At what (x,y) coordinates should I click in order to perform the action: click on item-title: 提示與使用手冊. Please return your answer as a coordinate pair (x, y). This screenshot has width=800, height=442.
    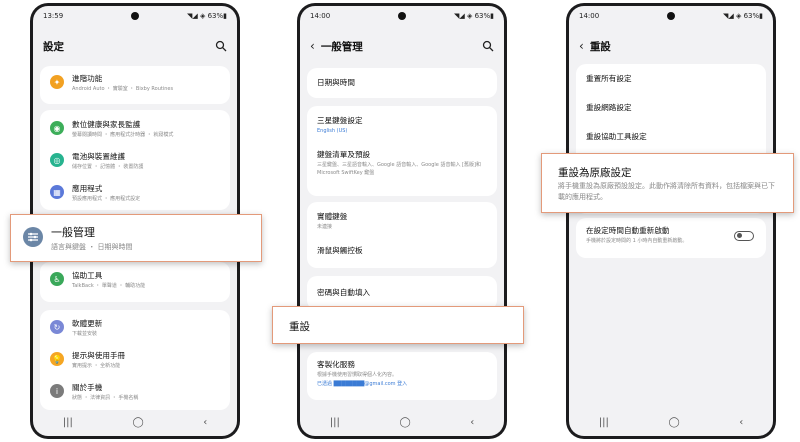
    Looking at the image, I should click on (99, 355).